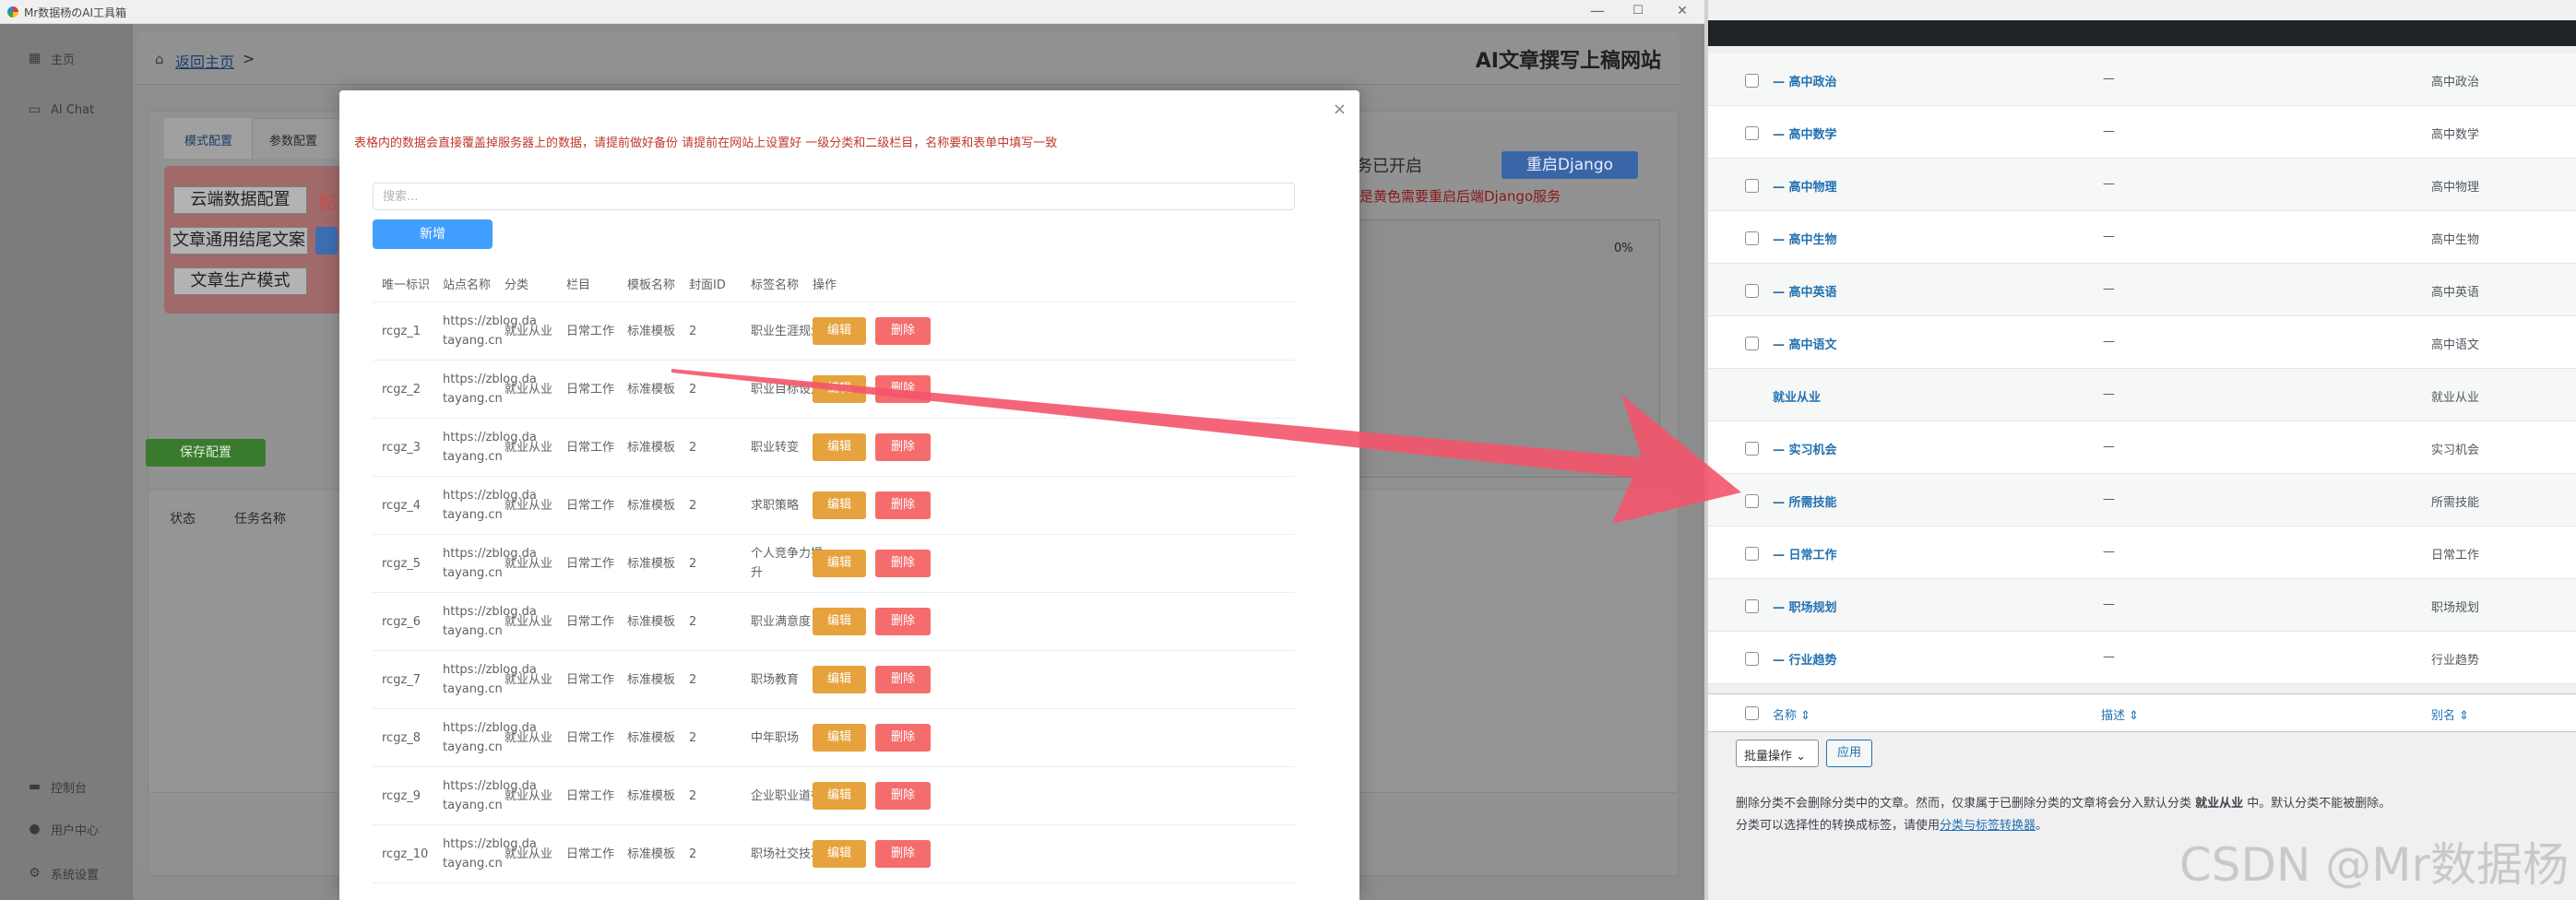  What do you see at coordinates (401, 390) in the screenshot?
I see `cell-id: rcgz_2` at bounding box center [401, 390].